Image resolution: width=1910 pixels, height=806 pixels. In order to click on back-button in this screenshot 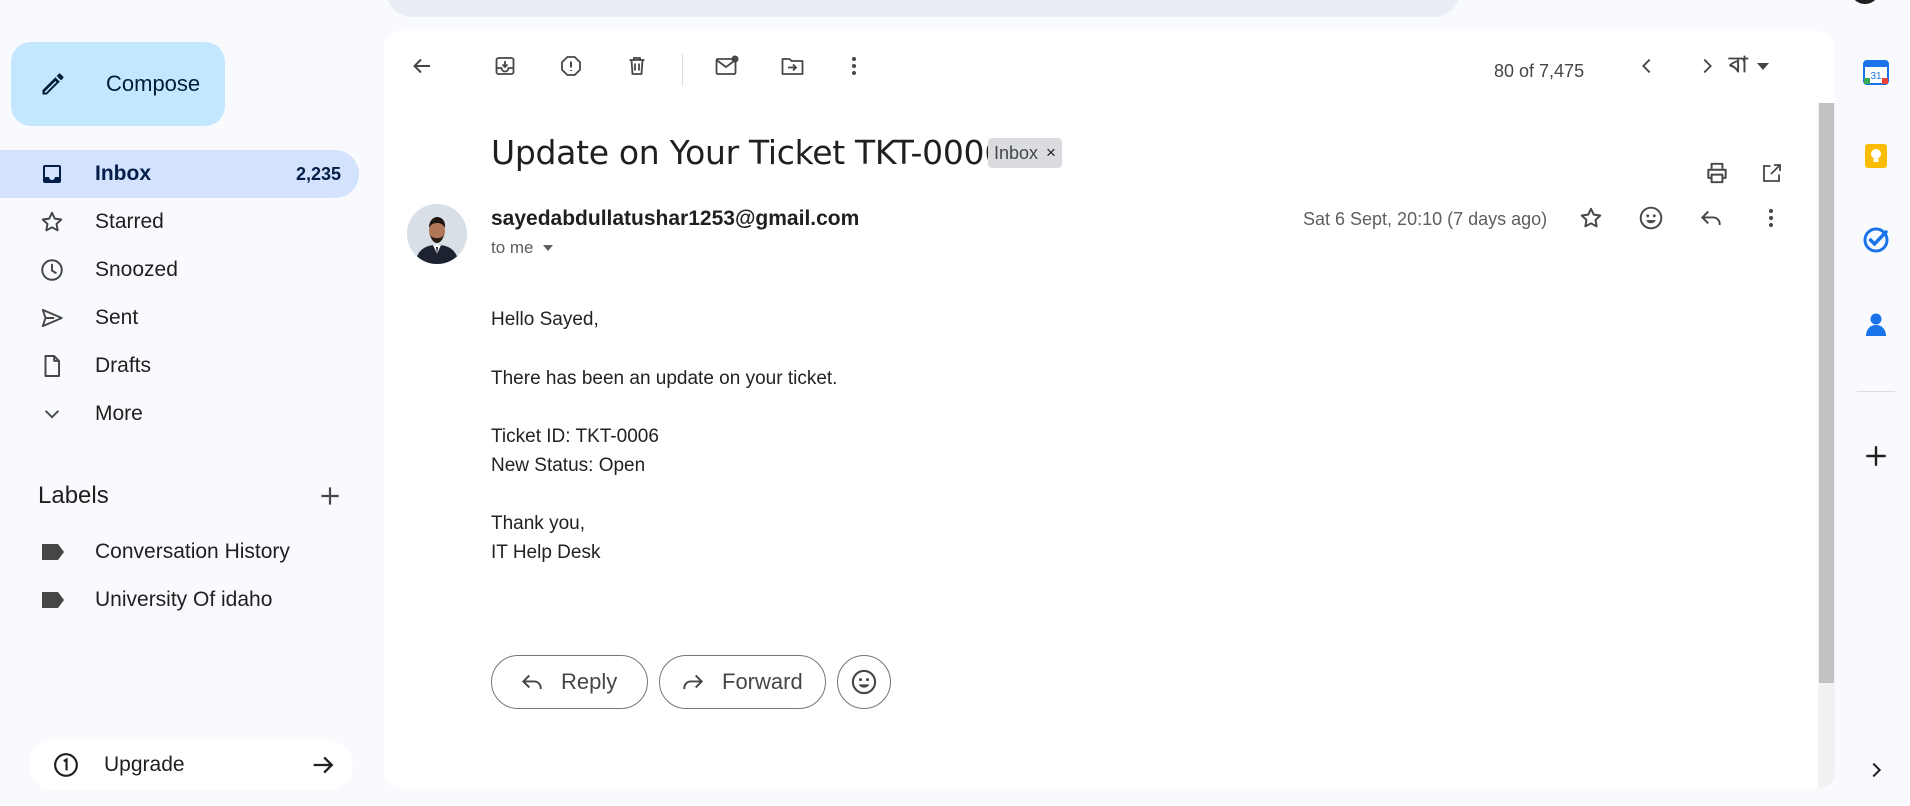, I will do `click(422, 66)`.